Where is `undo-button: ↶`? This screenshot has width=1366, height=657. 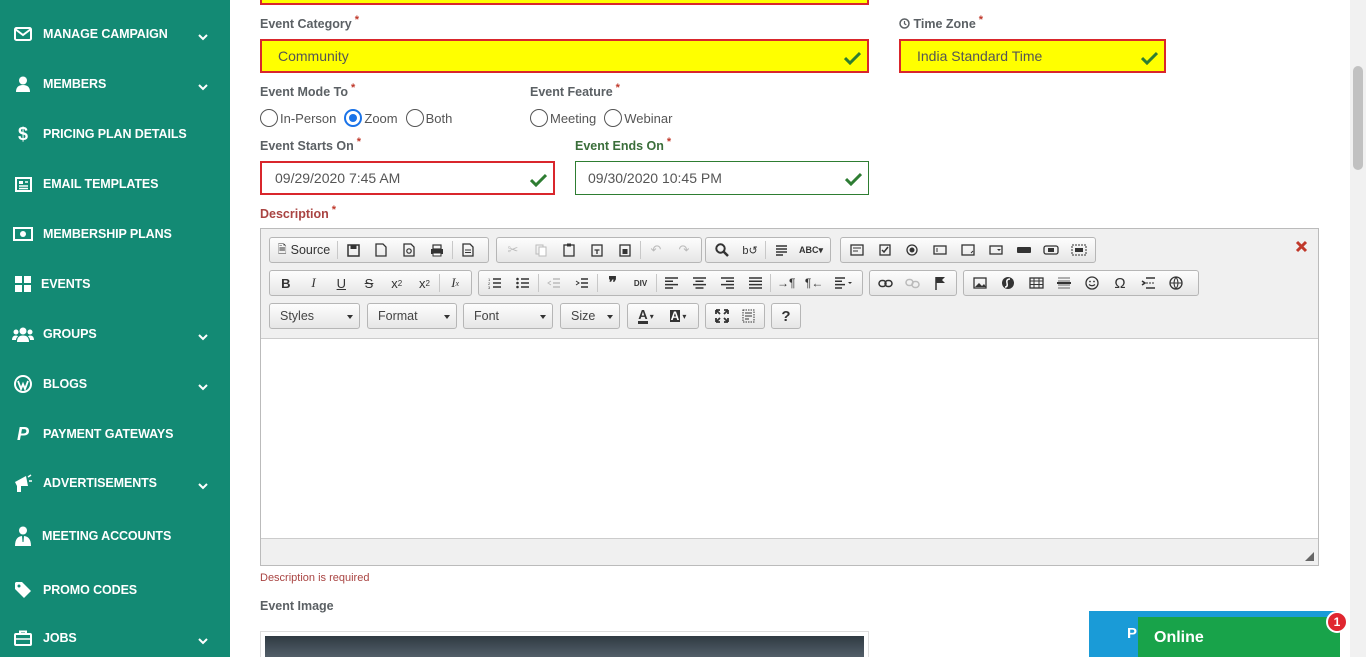
undo-button: ↶ is located at coordinates (656, 250).